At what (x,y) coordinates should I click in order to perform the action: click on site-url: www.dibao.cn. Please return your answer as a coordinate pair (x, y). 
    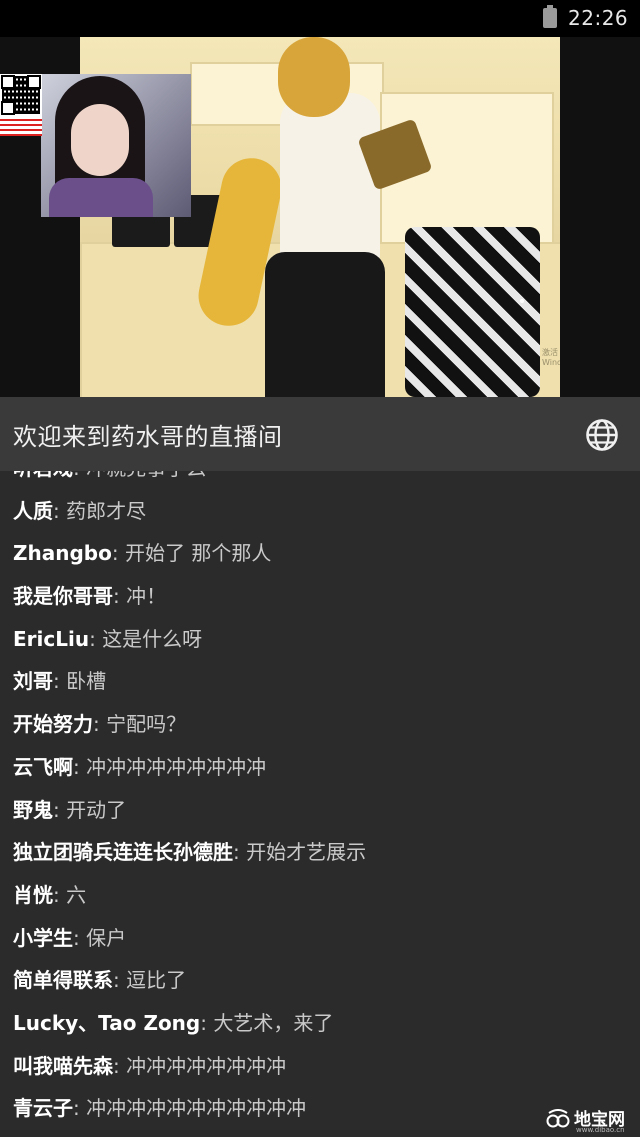
    Looking at the image, I should click on (600, 1130).